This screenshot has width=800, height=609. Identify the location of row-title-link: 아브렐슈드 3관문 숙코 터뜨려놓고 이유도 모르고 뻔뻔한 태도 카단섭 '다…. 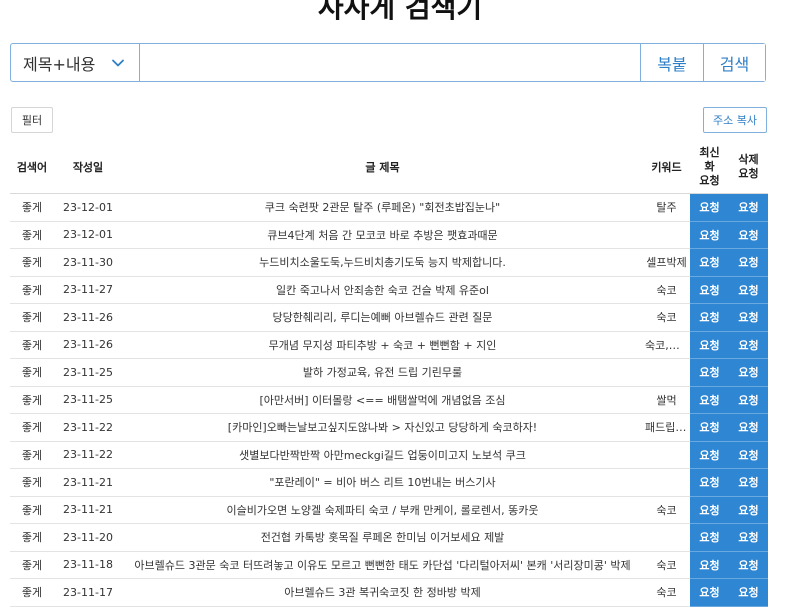
(382, 565).